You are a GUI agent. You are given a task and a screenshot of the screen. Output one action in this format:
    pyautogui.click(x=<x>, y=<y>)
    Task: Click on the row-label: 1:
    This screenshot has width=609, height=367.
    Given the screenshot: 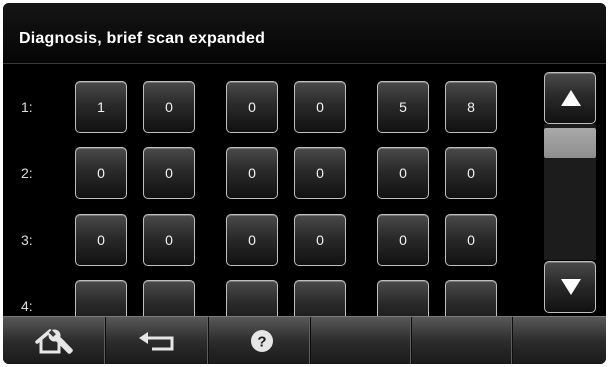 What is the action you would take?
    pyautogui.click(x=27, y=107)
    